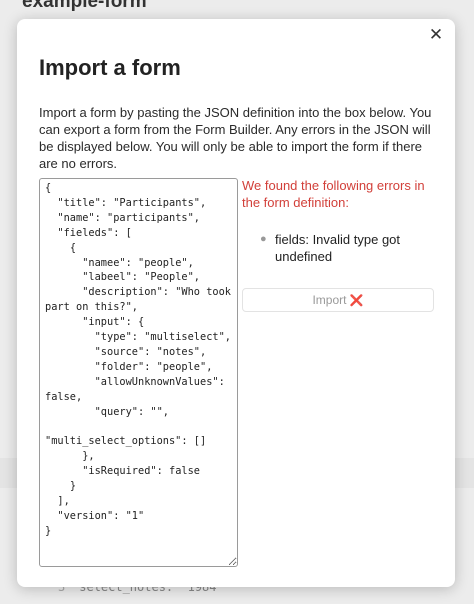 This screenshot has width=474, height=604. I want to click on error-item: ● fields: Invalid type got undefined, so click(360, 248).